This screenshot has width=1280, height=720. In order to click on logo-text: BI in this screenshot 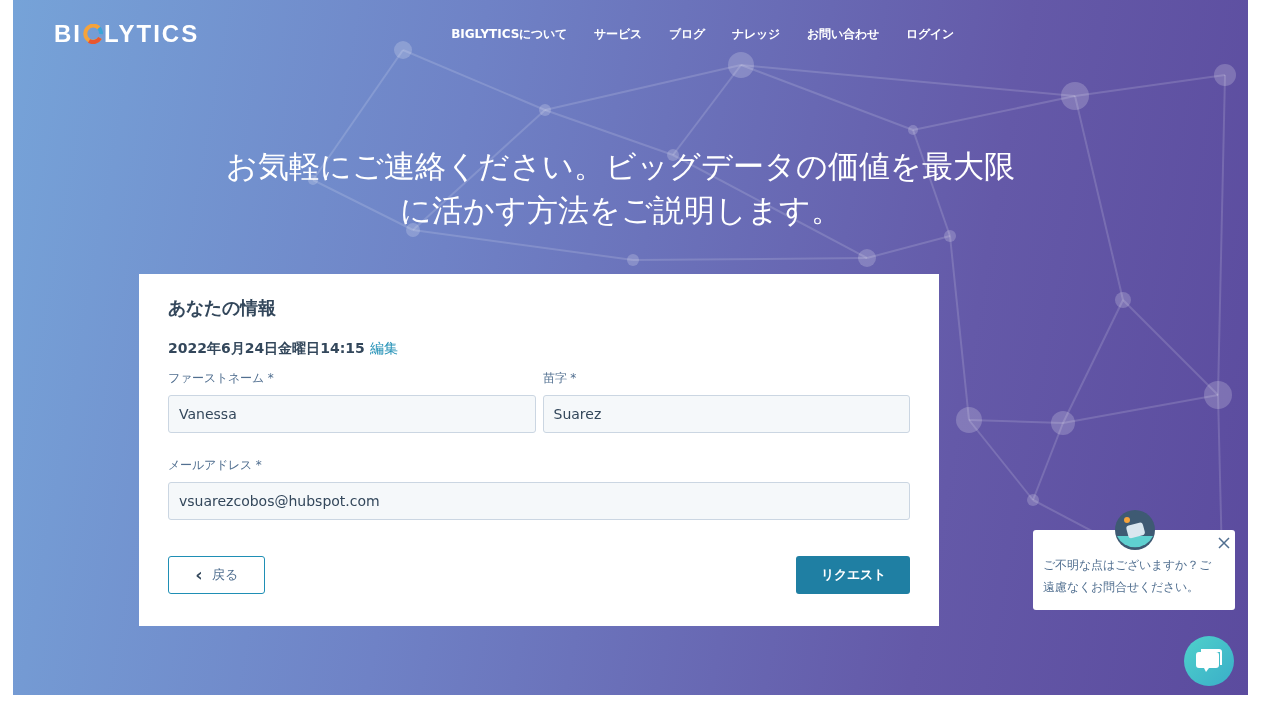, I will do `click(68, 34)`.